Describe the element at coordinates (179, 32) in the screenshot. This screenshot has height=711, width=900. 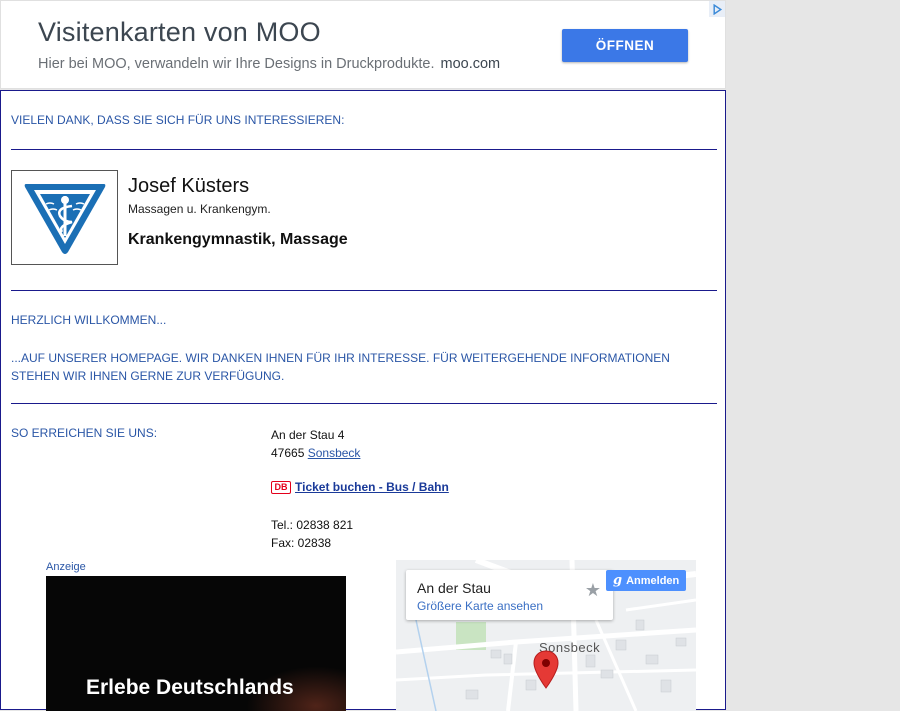
I see `ad-title: Visitenkarten von MOO` at that location.